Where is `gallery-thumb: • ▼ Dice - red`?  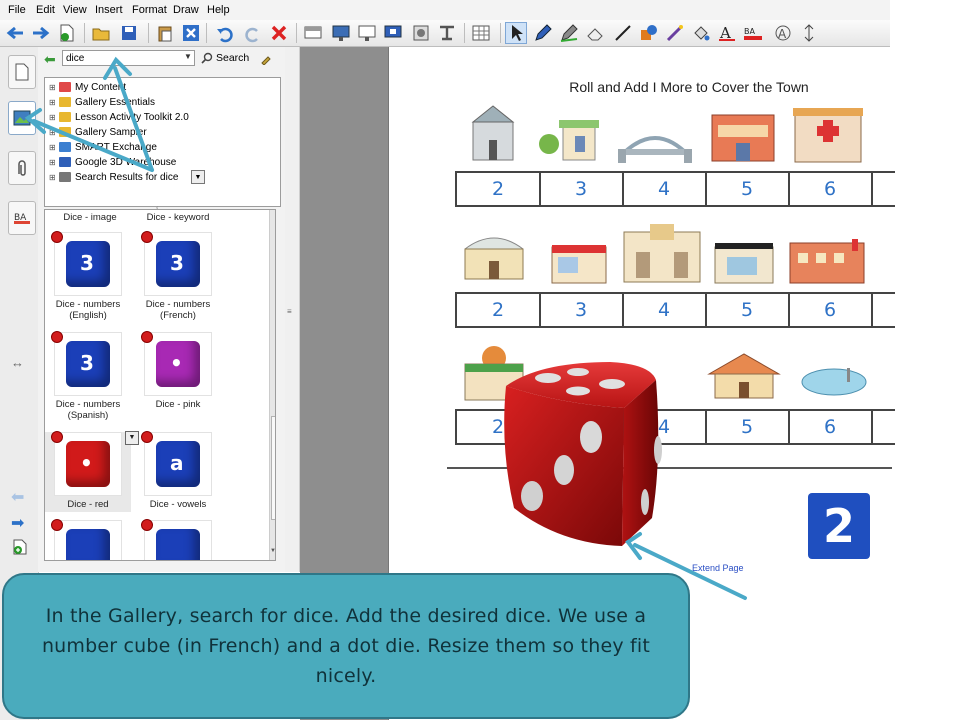
gallery-thumb: • ▼ Dice - red is located at coordinates (92, 471).